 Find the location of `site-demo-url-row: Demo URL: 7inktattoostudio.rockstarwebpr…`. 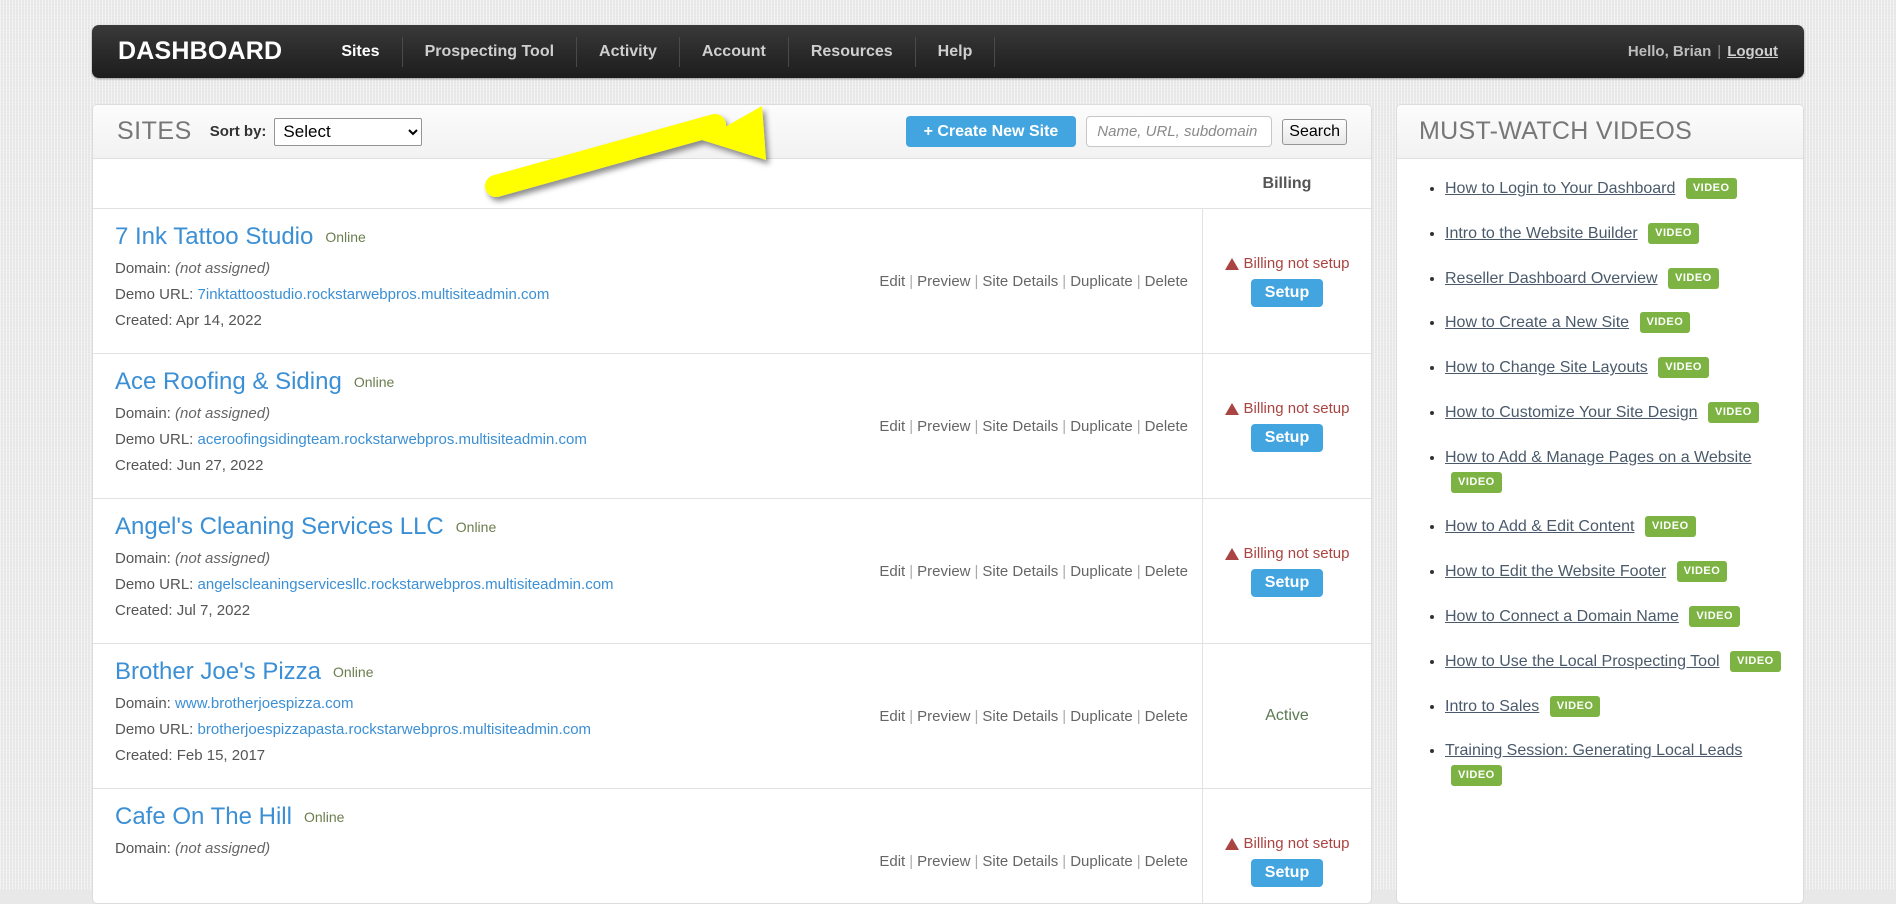

site-demo-url-row: Demo URL: 7inktattoostudio.rockstarwebpr… is located at coordinates (464, 294).